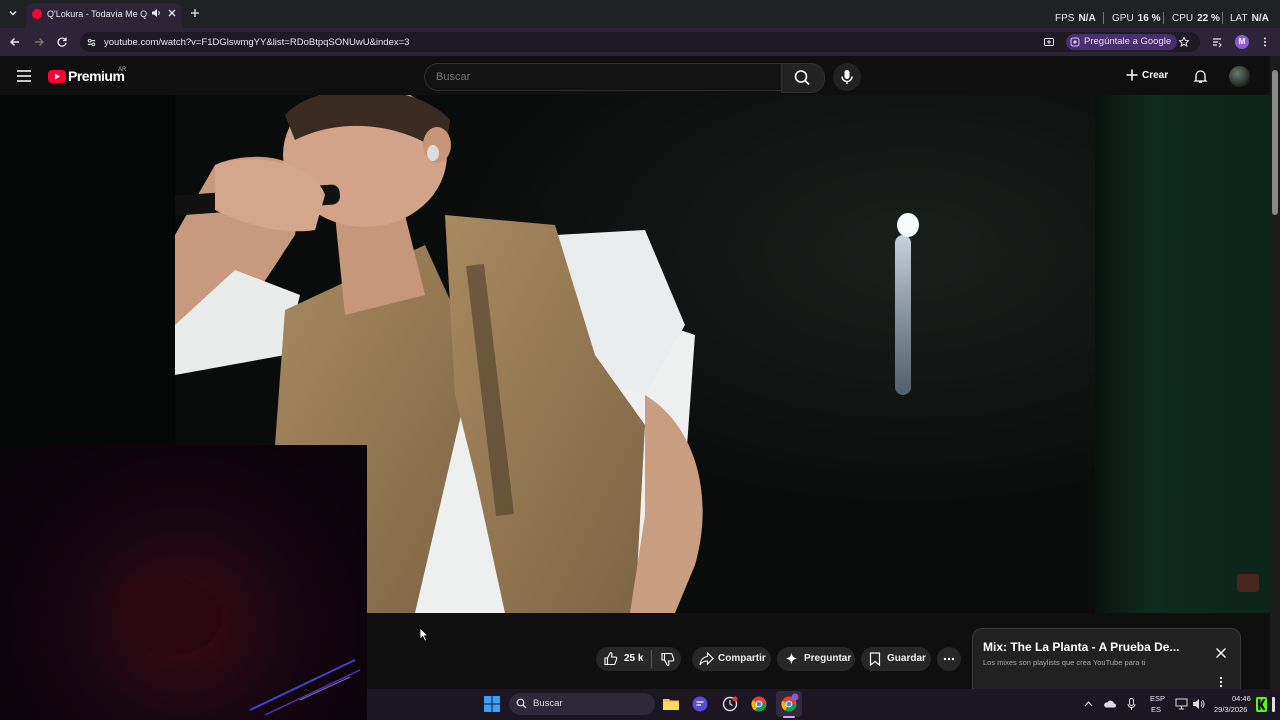 Image resolution: width=1280 pixels, height=720 pixels. Describe the element at coordinates (1217, 42) in the screenshot. I see `reading-list-icon` at that location.